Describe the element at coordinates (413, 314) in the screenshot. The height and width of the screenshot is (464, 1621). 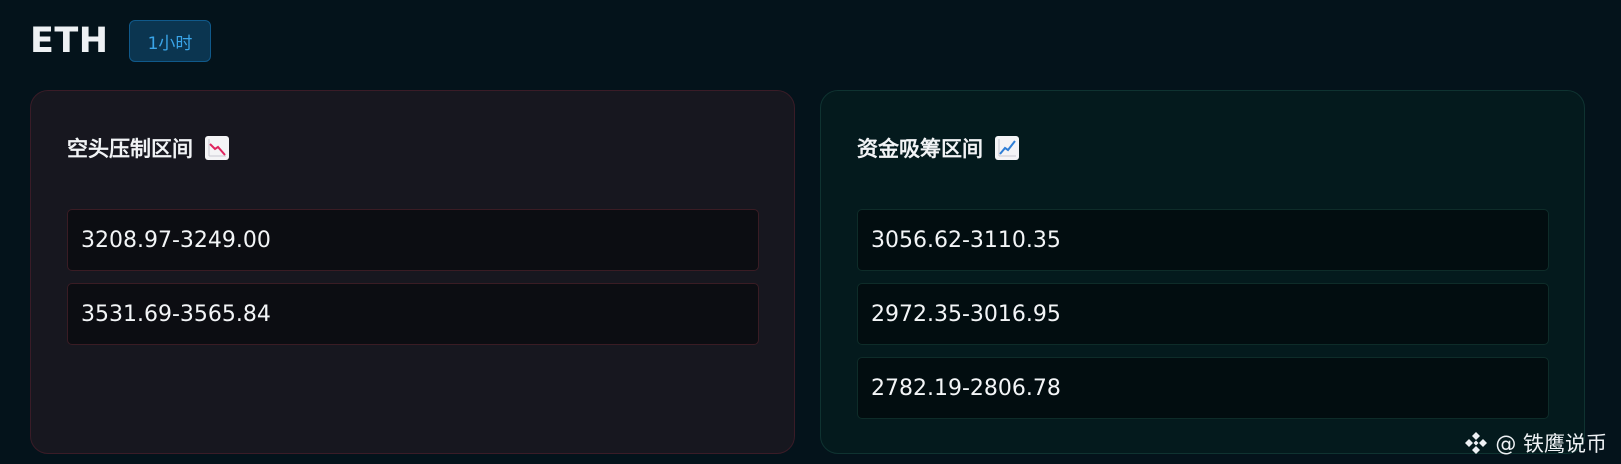
I see `short-range-item: 3531.69-3565.84` at that location.